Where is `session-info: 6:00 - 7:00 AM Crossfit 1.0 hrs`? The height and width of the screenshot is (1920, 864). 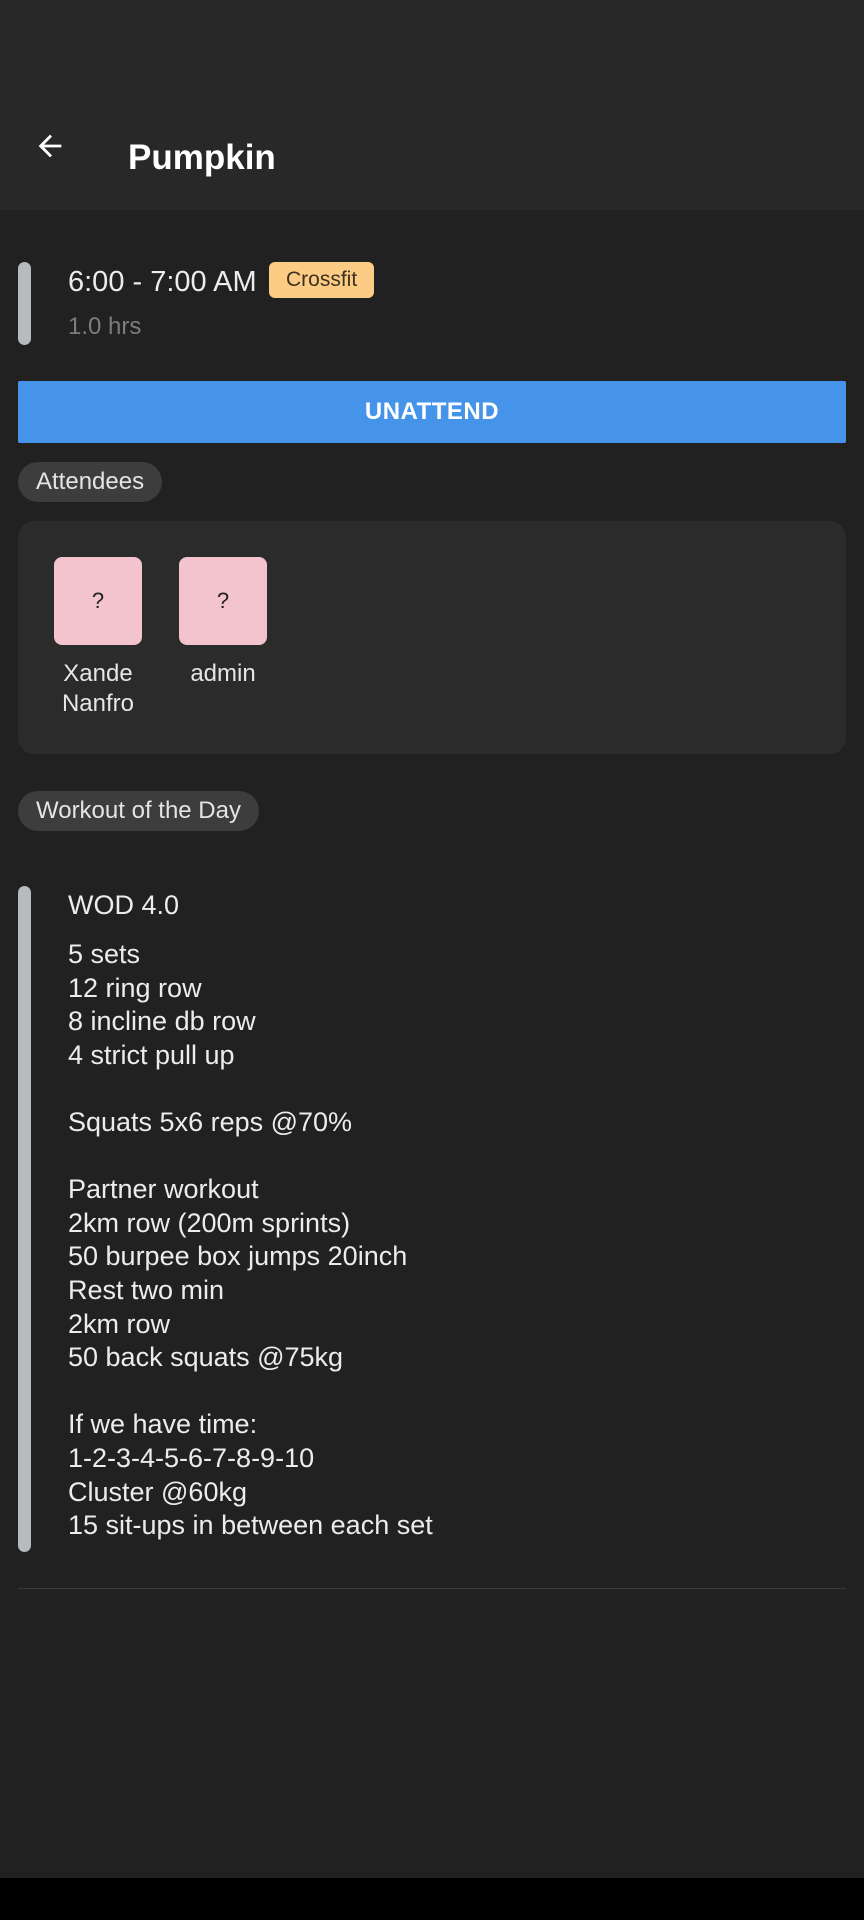
session-info: 6:00 - 7:00 AM Crossfit 1.0 hrs is located at coordinates (432, 304).